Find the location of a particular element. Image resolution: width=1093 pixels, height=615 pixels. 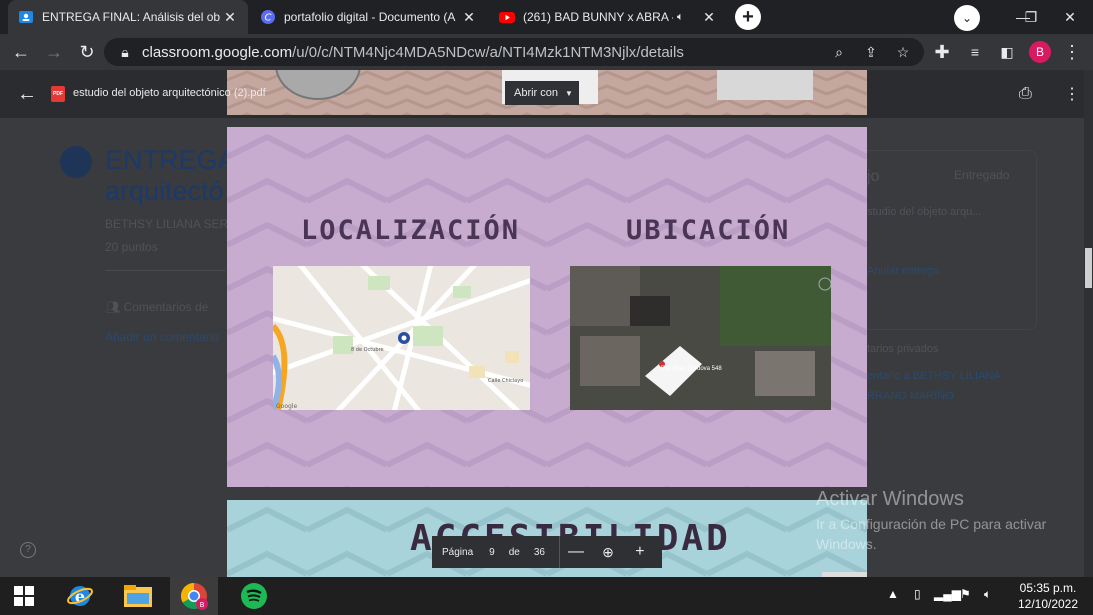

scrollbar is located at coordinates (1088, 323).